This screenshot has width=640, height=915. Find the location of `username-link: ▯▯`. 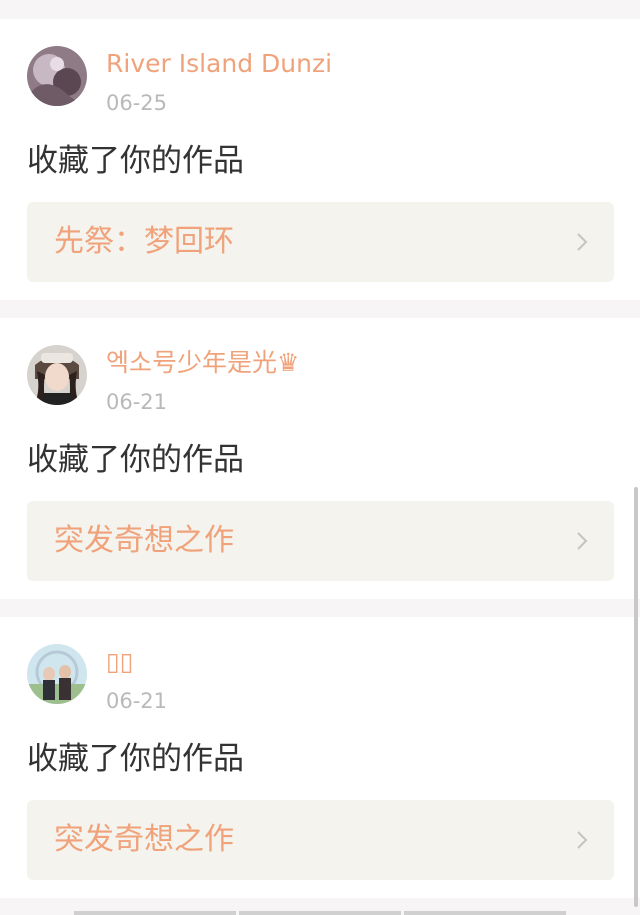

username-link: ▯▯ is located at coordinates (120, 662).